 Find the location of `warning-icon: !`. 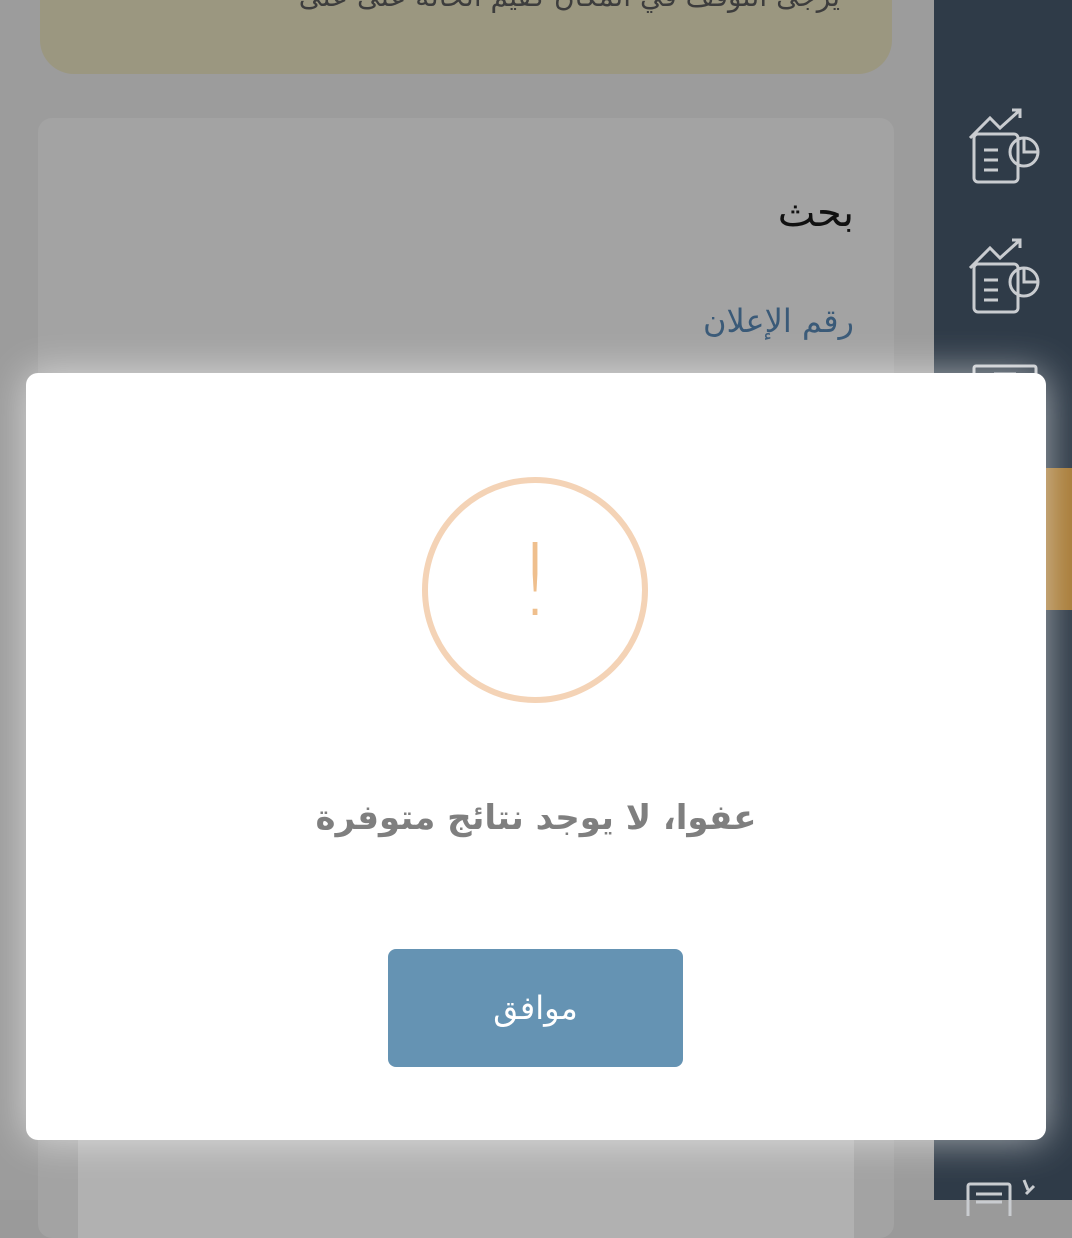

warning-icon: ! is located at coordinates (535, 590).